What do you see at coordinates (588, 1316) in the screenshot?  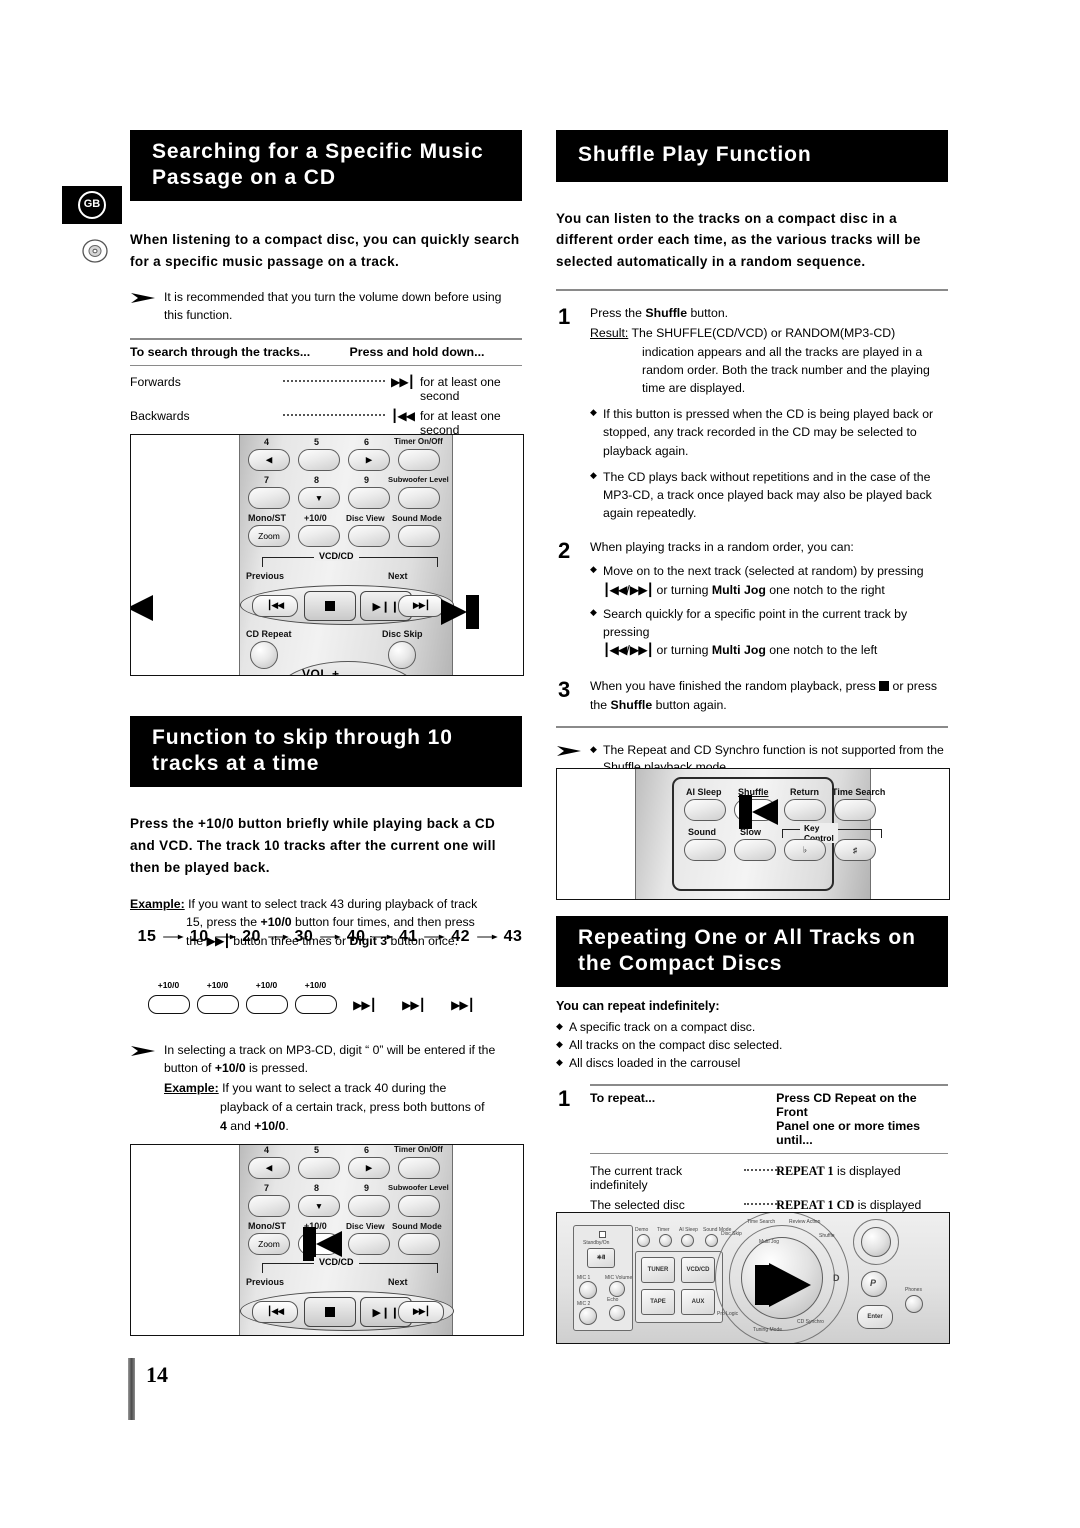 I see `mic2-jack` at bounding box center [588, 1316].